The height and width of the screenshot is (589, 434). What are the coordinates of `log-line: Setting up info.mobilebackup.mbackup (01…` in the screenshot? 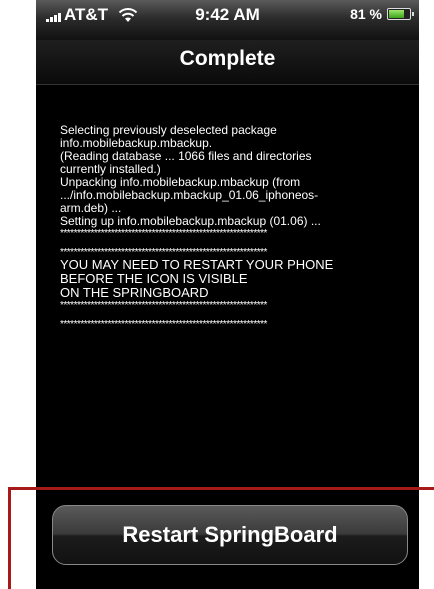 It's located at (190, 221).